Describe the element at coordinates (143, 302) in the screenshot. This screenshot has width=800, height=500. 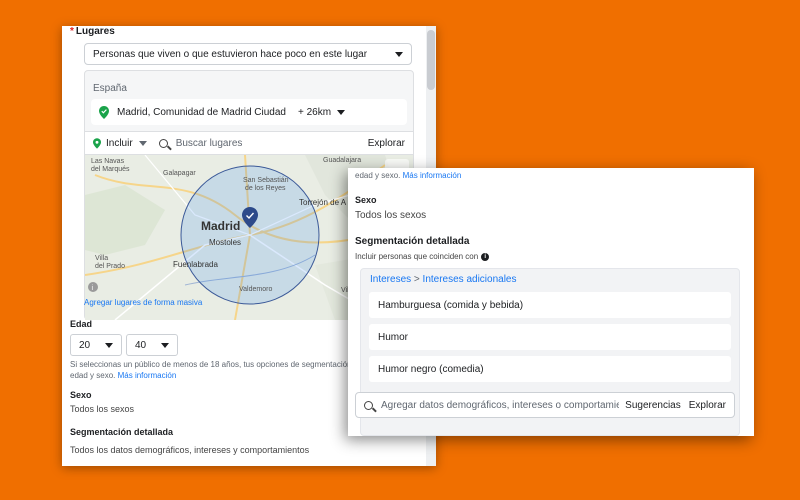
I see `bulk-locations-link: Agregar lugares de forma masiva` at that location.